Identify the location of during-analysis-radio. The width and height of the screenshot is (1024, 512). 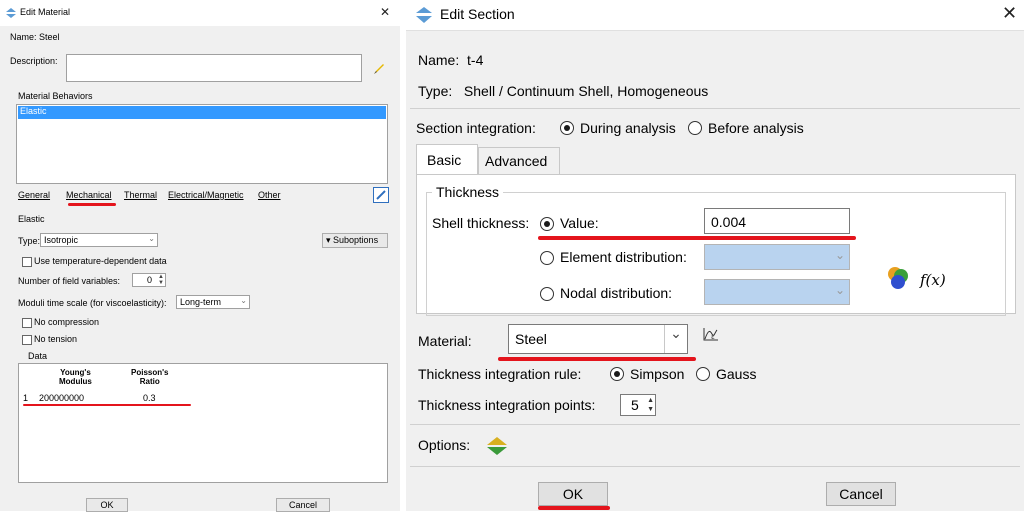
(567, 128).